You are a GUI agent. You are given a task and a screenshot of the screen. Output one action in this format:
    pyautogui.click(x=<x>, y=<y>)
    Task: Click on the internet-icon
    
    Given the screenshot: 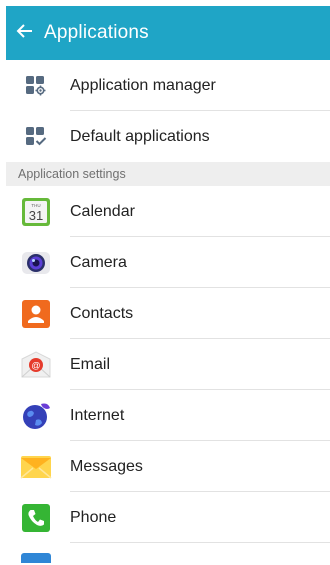 What is the action you would take?
    pyautogui.click(x=36, y=416)
    